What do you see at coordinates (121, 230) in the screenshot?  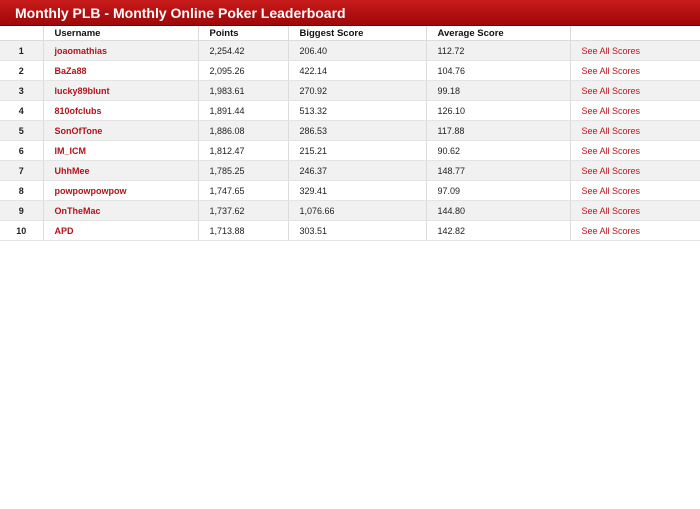 I see `username-link: APD` at bounding box center [121, 230].